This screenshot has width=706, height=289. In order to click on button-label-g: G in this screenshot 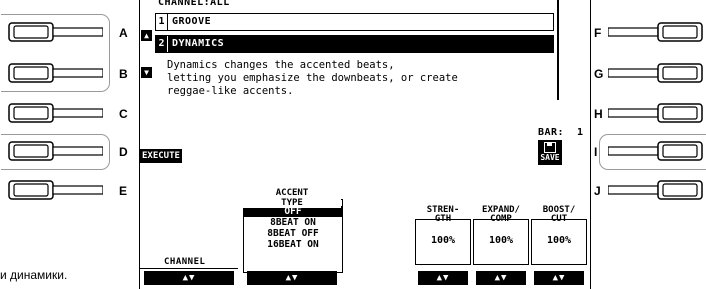, I will do `click(599, 74)`.